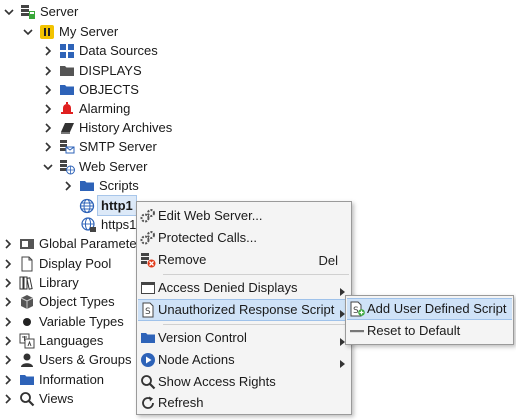 The height and width of the screenshot is (420, 516). Describe the element at coordinates (67, 71) in the screenshot. I see `folder-gray-icon` at that location.